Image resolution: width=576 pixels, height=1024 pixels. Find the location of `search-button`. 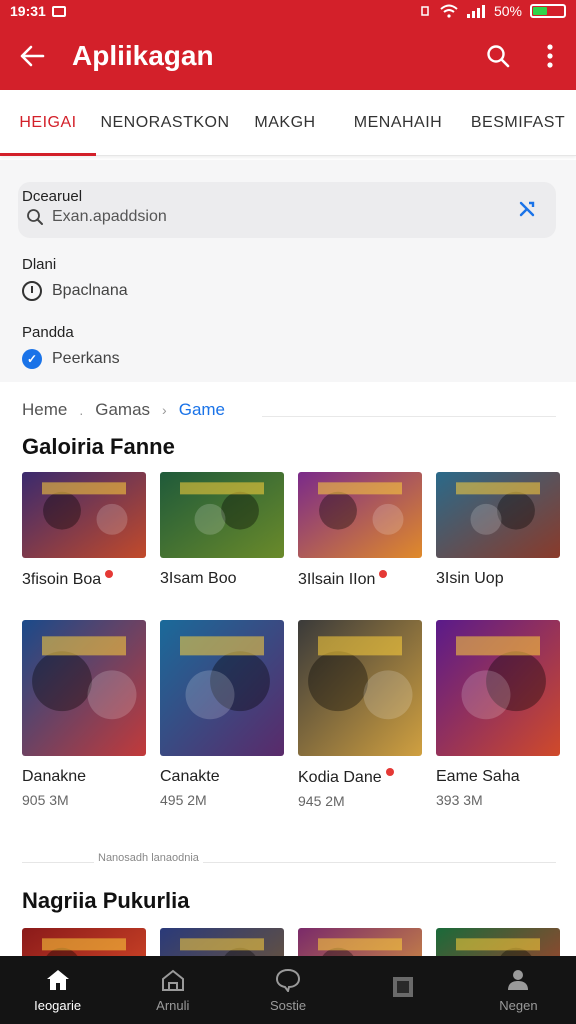

search-button is located at coordinates (498, 56).